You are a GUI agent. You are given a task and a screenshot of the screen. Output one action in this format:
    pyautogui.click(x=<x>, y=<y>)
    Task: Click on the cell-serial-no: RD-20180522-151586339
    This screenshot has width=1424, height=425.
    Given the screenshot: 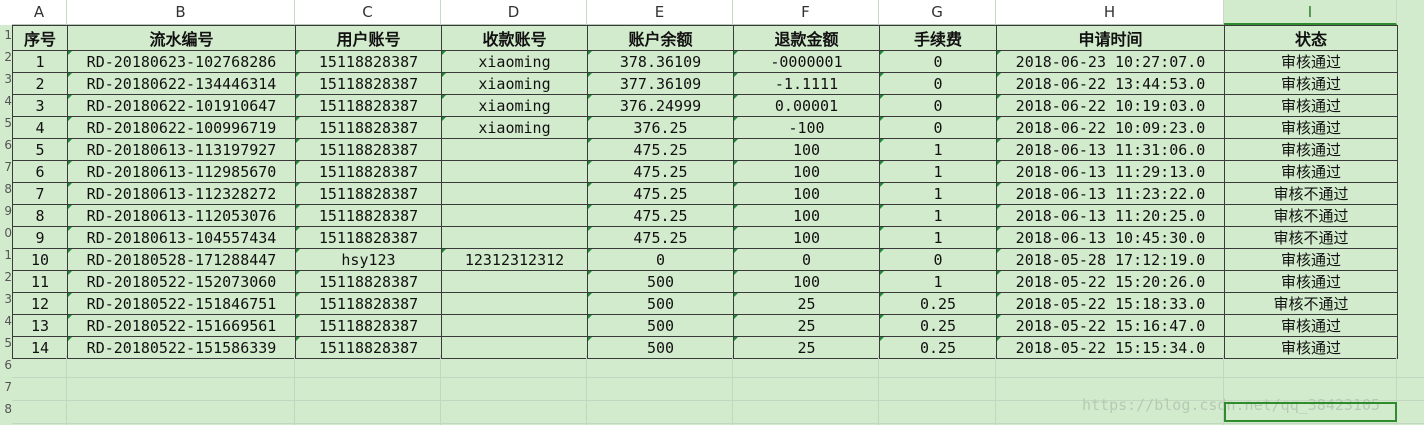 What is the action you would take?
    pyautogui.click(x=181, y=347)
    